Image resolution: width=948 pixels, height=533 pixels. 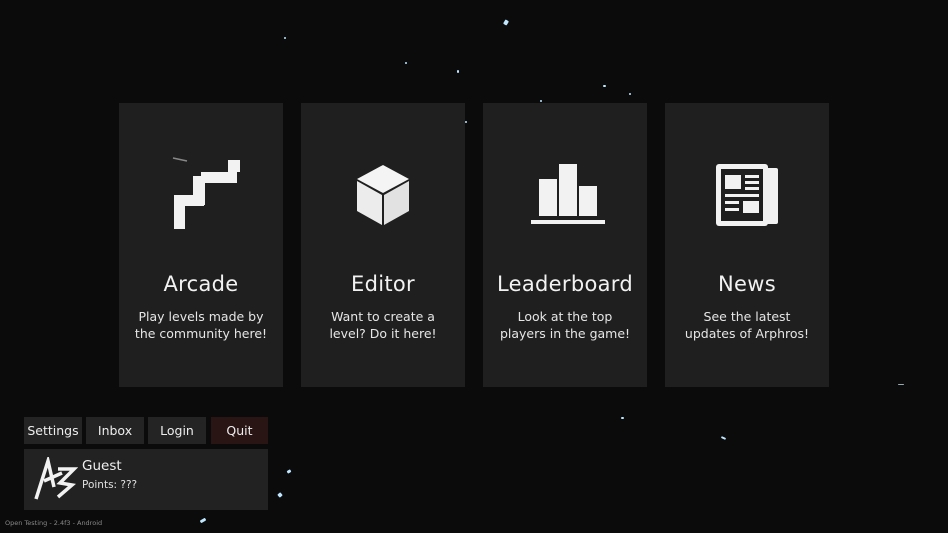 I want to click on settings-button: Settings, so click(x=53, y=430).